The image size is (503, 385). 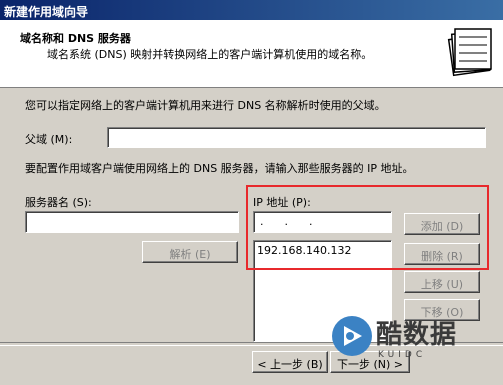 I want to click on parent-domain-input, so click(x=296, y=137).